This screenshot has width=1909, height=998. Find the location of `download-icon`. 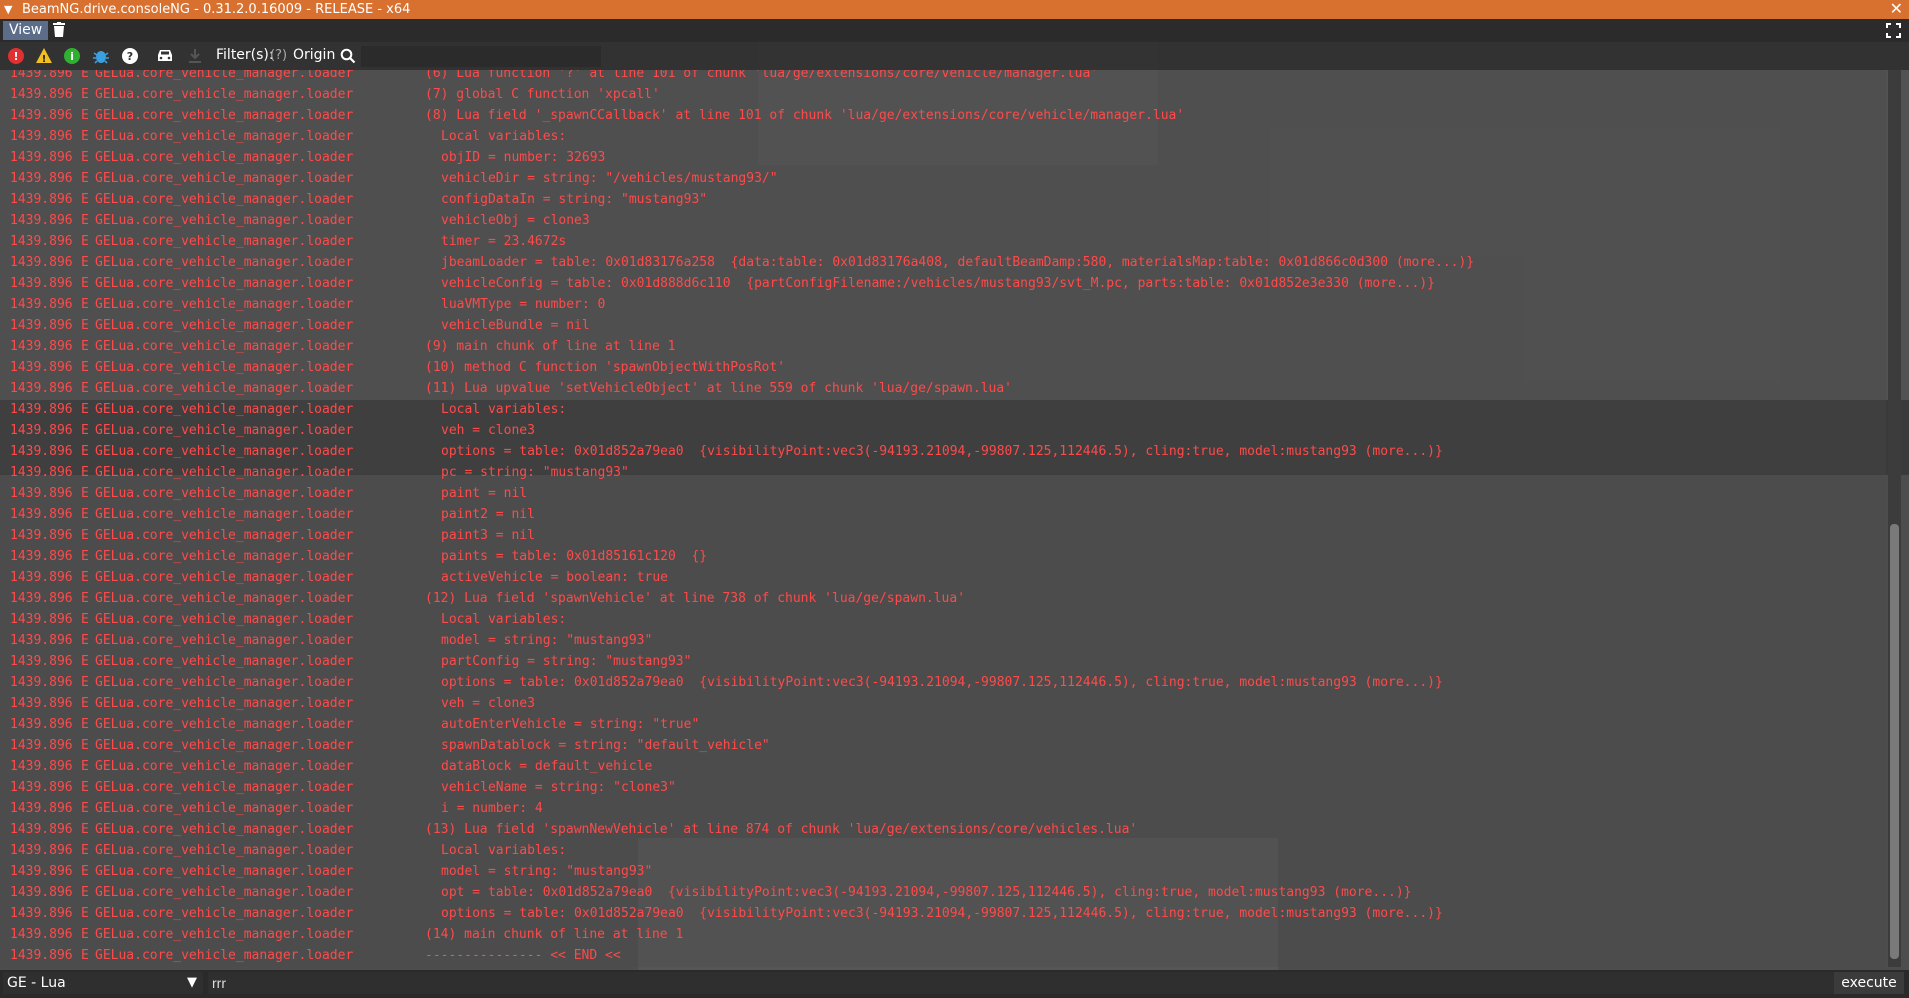

download-icon is located at coordinates (195, 56).